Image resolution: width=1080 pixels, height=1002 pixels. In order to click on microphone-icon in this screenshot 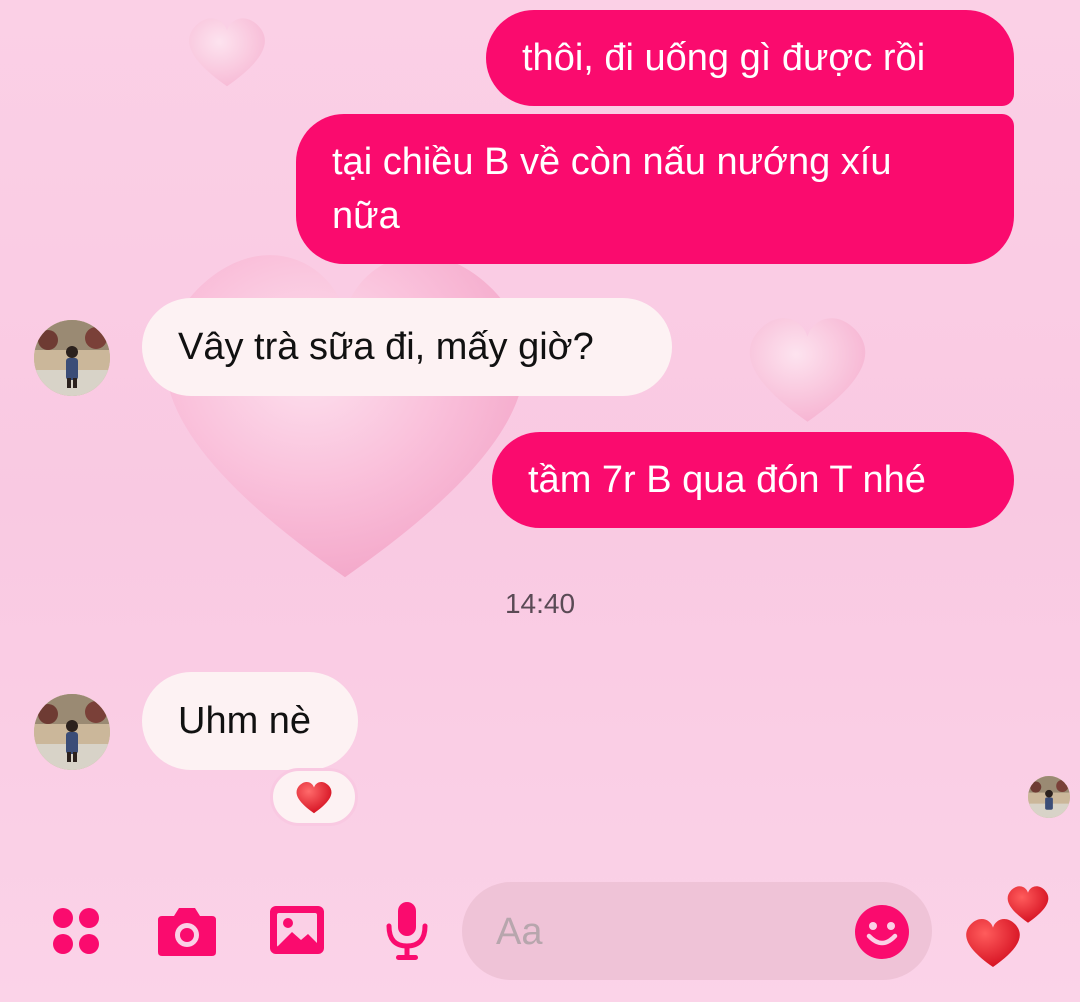, I will do `click(407, 931)`.